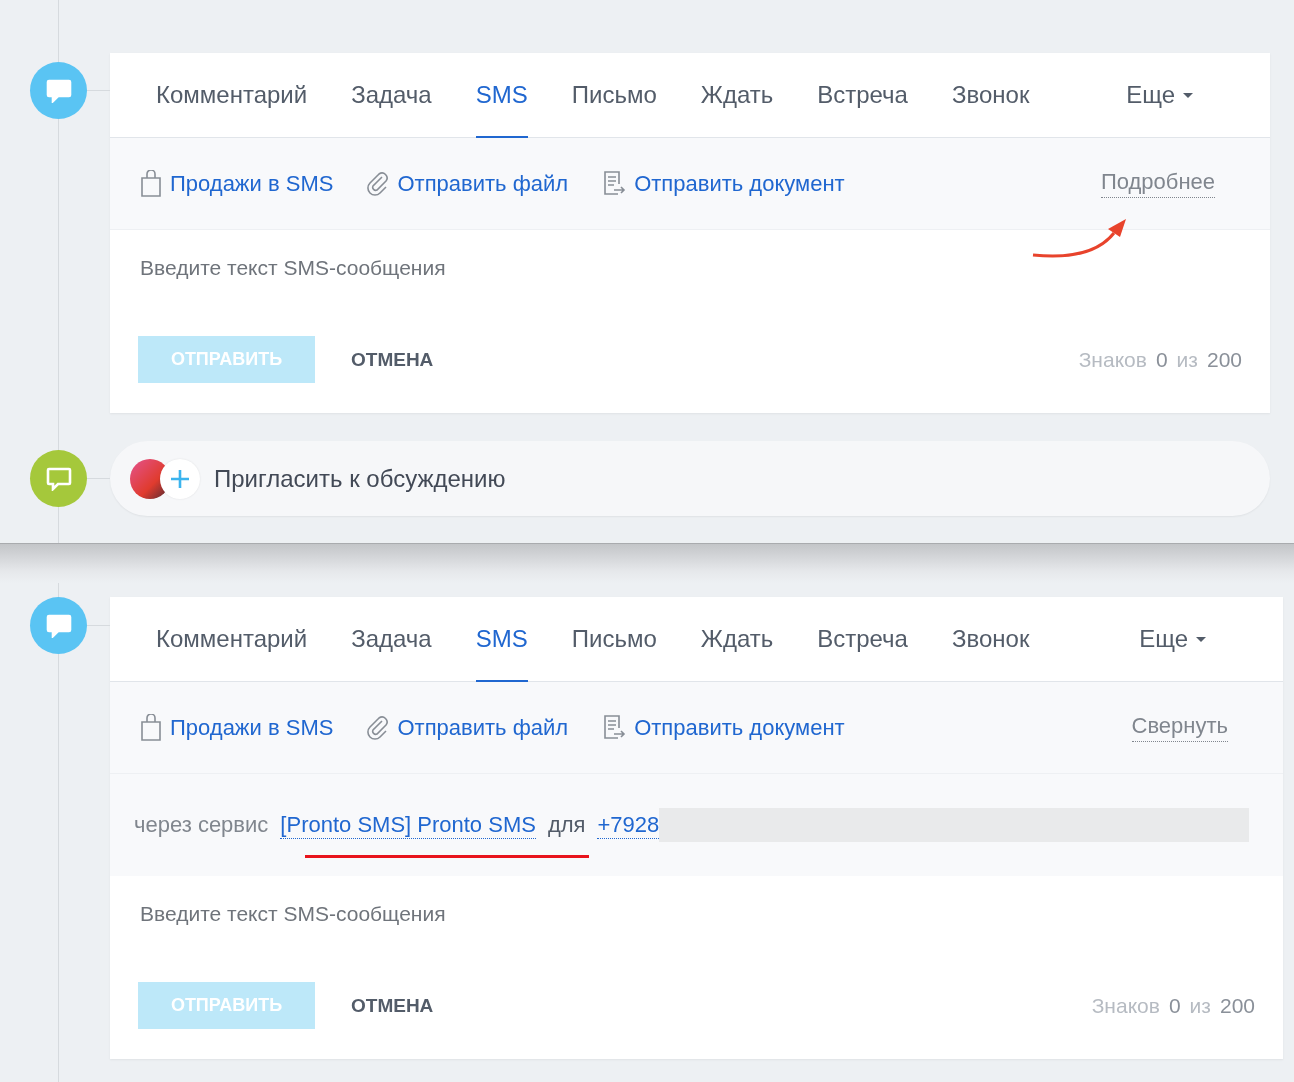 The width and height of the screenshot is (1294, 1082). I want to click on service-label: через сервис, so click(201, 825).